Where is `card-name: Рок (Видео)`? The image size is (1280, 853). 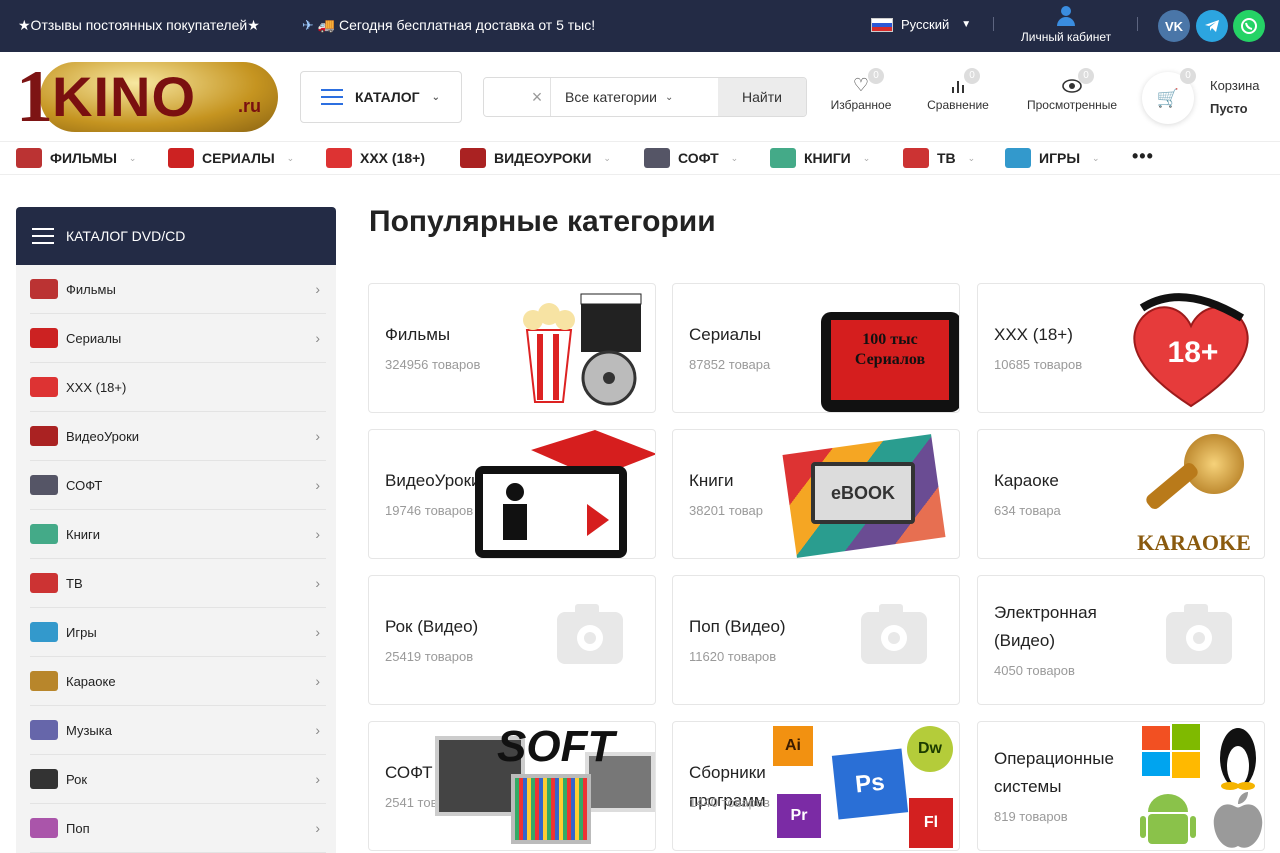 card-name: Рок (Видео) is located at coordinates (432, 626).